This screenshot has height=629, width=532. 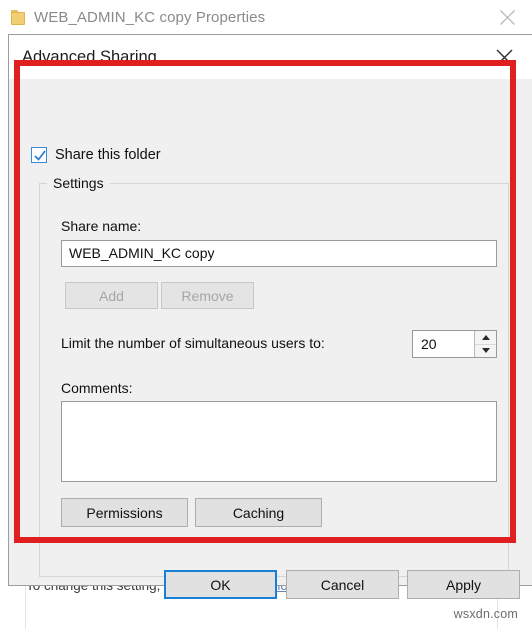 I want to click on user-limit-spinner: 20, so click(x=454, y=344).